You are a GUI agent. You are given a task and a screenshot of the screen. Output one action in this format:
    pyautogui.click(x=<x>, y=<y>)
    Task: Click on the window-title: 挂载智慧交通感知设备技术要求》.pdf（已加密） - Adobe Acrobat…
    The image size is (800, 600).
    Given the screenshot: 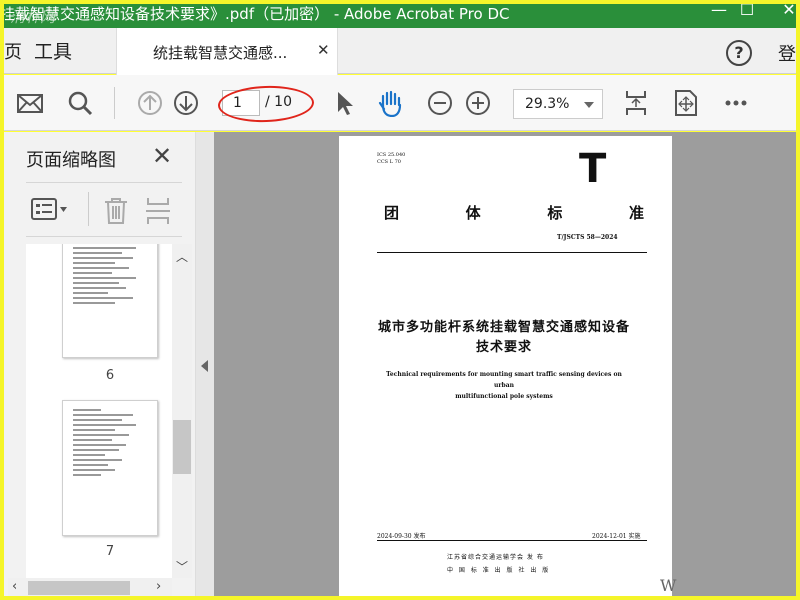 What is the action you would take?
    pyautogui.click(x=257, y=14)
    